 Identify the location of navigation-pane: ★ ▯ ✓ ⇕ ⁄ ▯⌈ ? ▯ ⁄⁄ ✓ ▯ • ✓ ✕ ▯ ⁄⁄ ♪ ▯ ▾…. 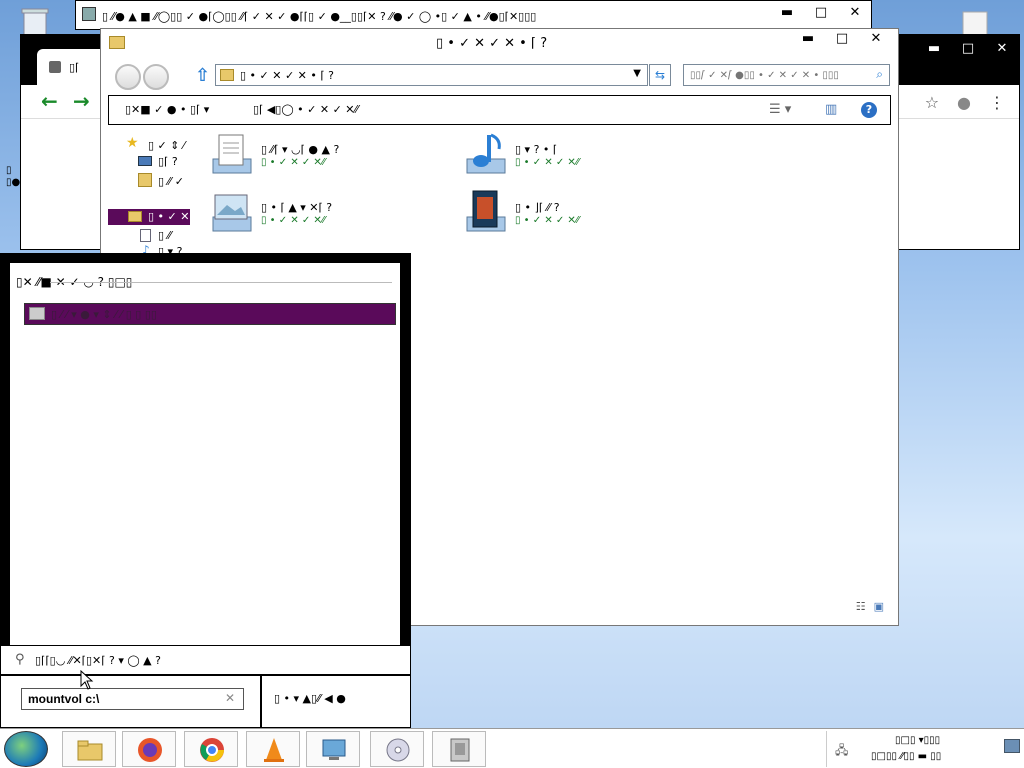
(149, 194).